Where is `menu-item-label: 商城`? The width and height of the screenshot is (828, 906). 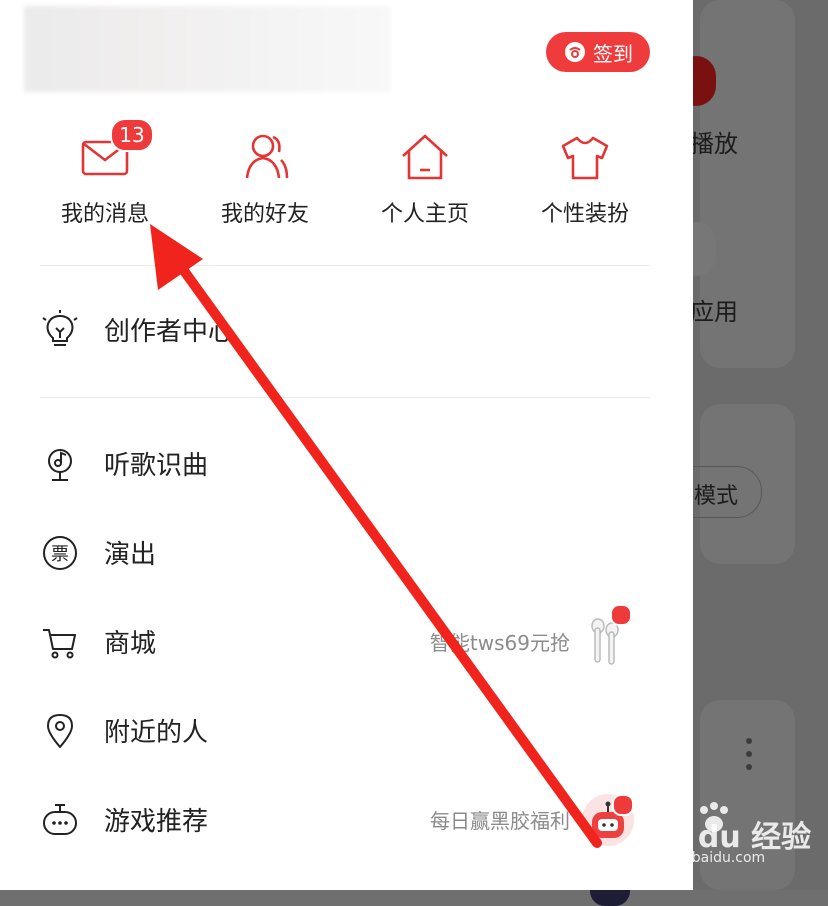
menu-item-label: 商城 is located at coordinates (130, 644).